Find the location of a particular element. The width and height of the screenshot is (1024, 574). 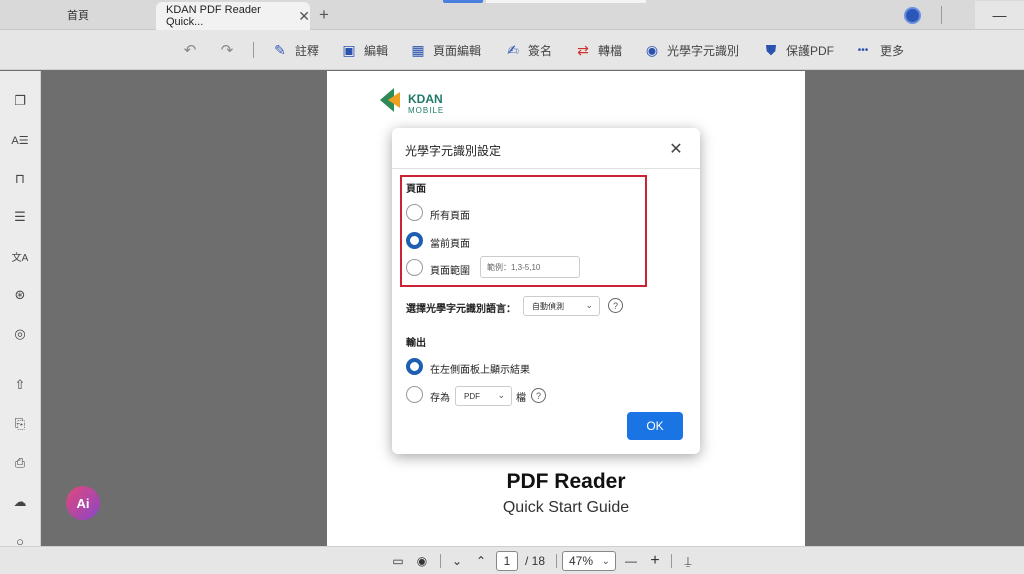

print-icon: ⎙ is located at coordinates (20, 463).